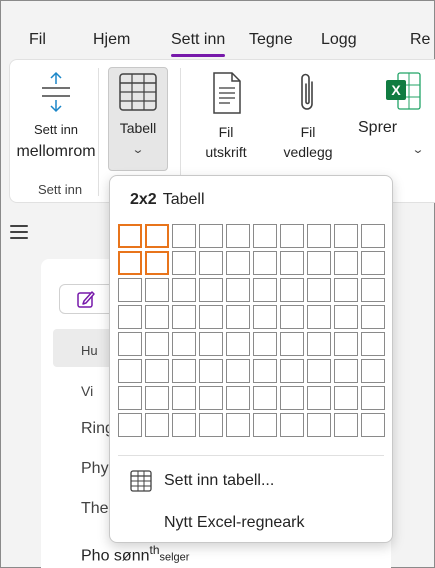 The height and width of the screenshot is (568, 435). What do you see at coordinates (198, 44) in the screenshot?
I see `tab-insert: Sett inn` at bounding box center [198, 44].